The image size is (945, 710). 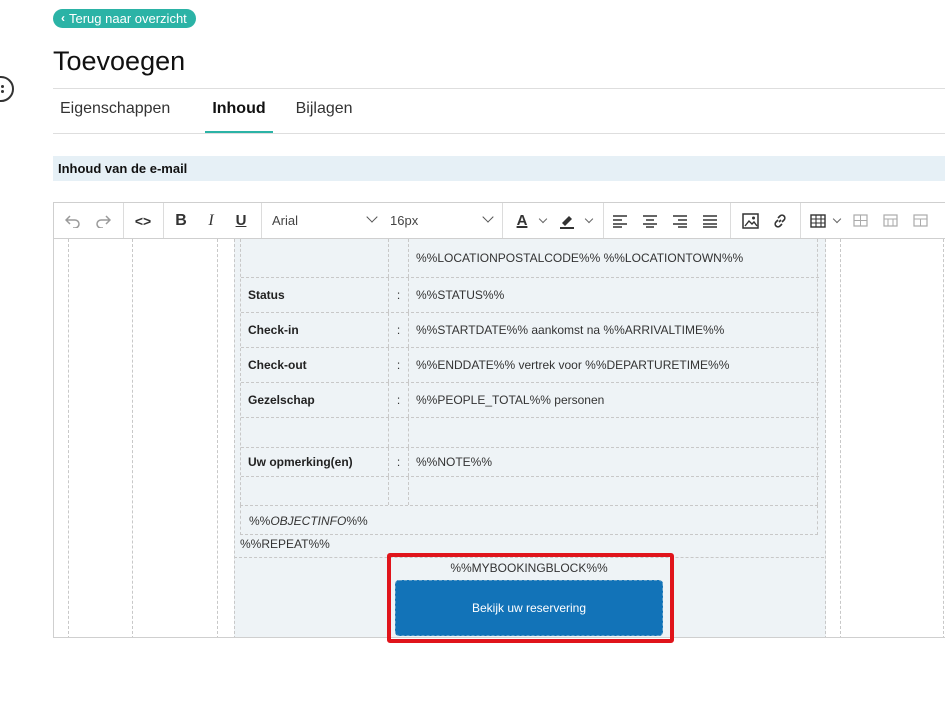 I want to click on table-column-icon, so click(x=890, y=220).